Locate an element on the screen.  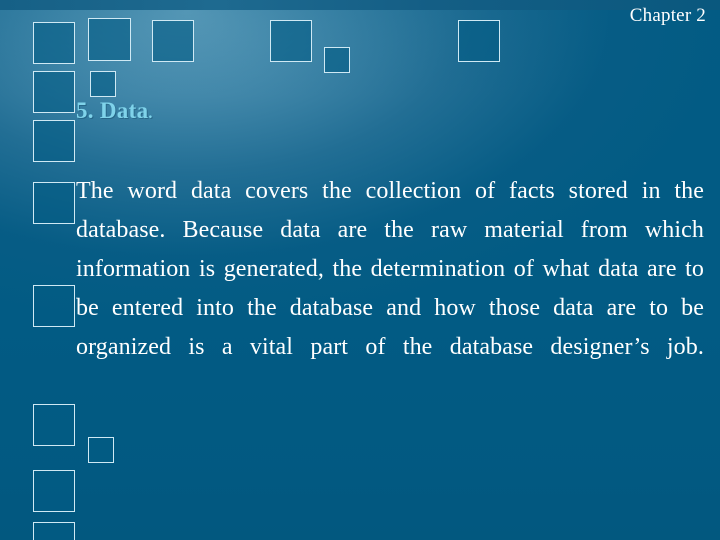
slide-title: 5. Data. is located at coordinates (114, 112).